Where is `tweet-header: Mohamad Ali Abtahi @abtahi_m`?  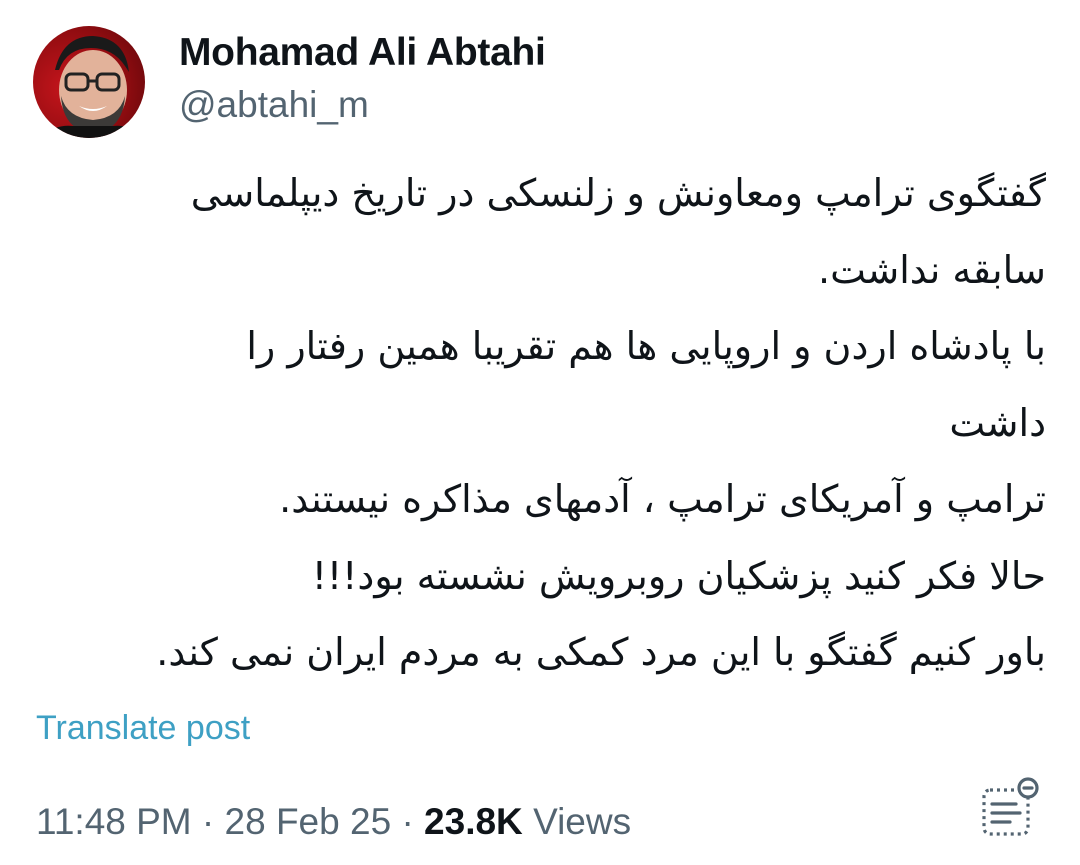
tweet-header: Mohamad Ali Abtahi @abtahi_m is located at coordinates (289, 82).